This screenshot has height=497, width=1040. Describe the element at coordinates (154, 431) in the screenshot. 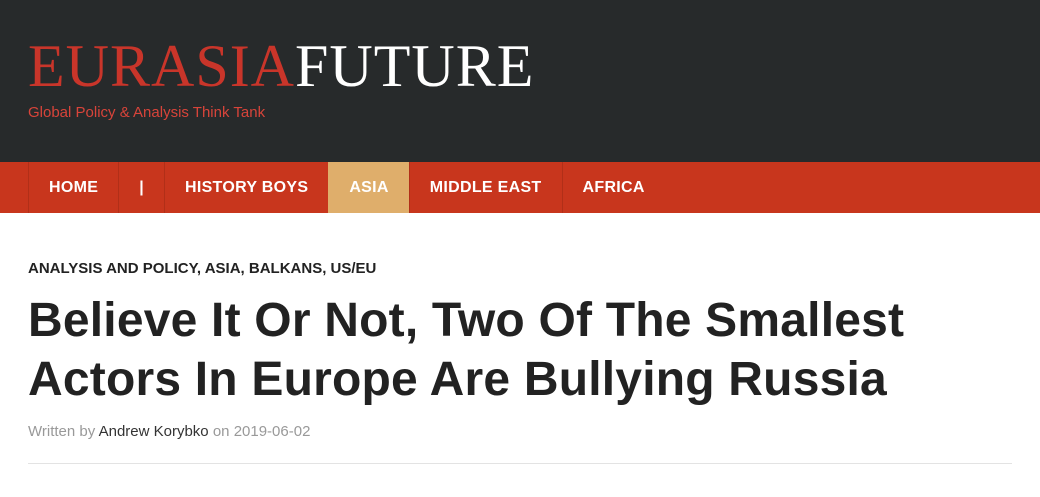

I see `author-link: Andrew Korybko` at that location.